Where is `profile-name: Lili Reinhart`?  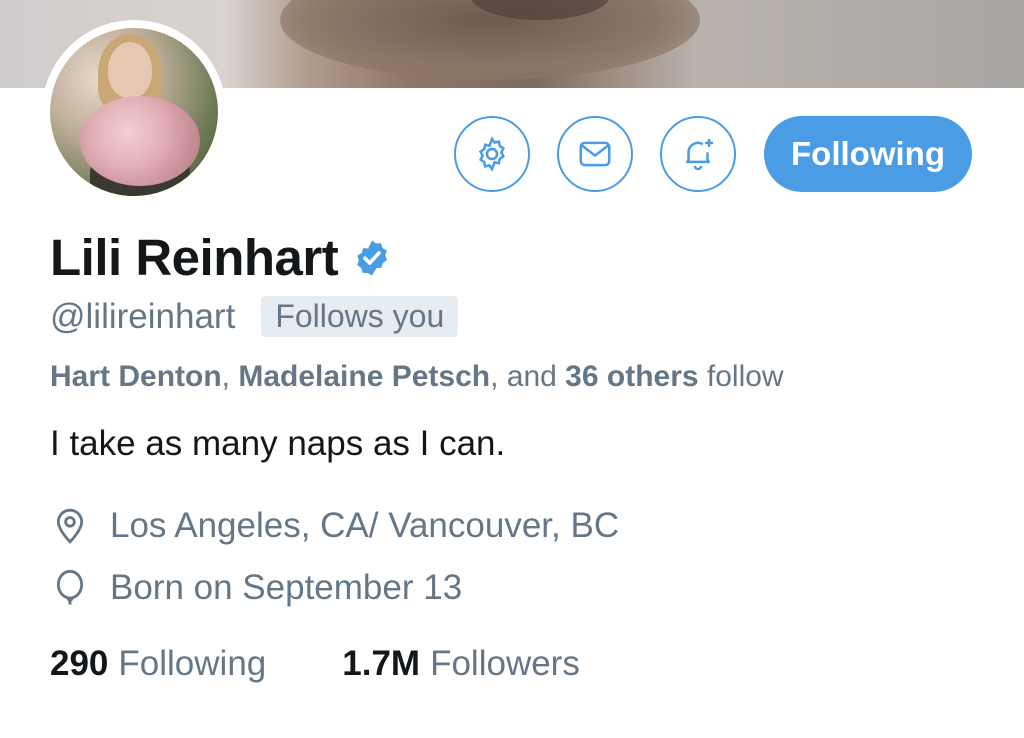
profile-name: Lili Reinhart is located at coordinates (194, 257).